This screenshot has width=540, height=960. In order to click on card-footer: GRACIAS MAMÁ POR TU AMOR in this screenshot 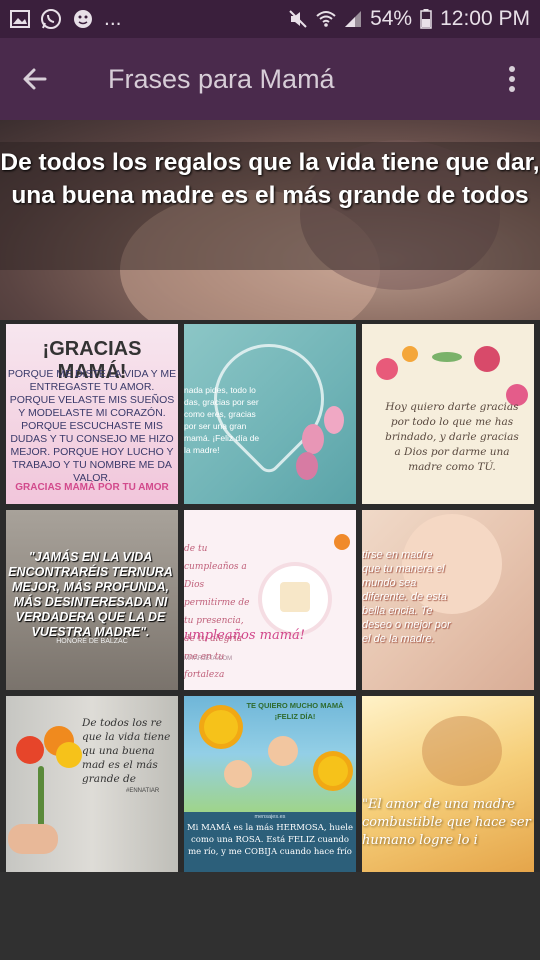, I will do `click(92, 487)`.